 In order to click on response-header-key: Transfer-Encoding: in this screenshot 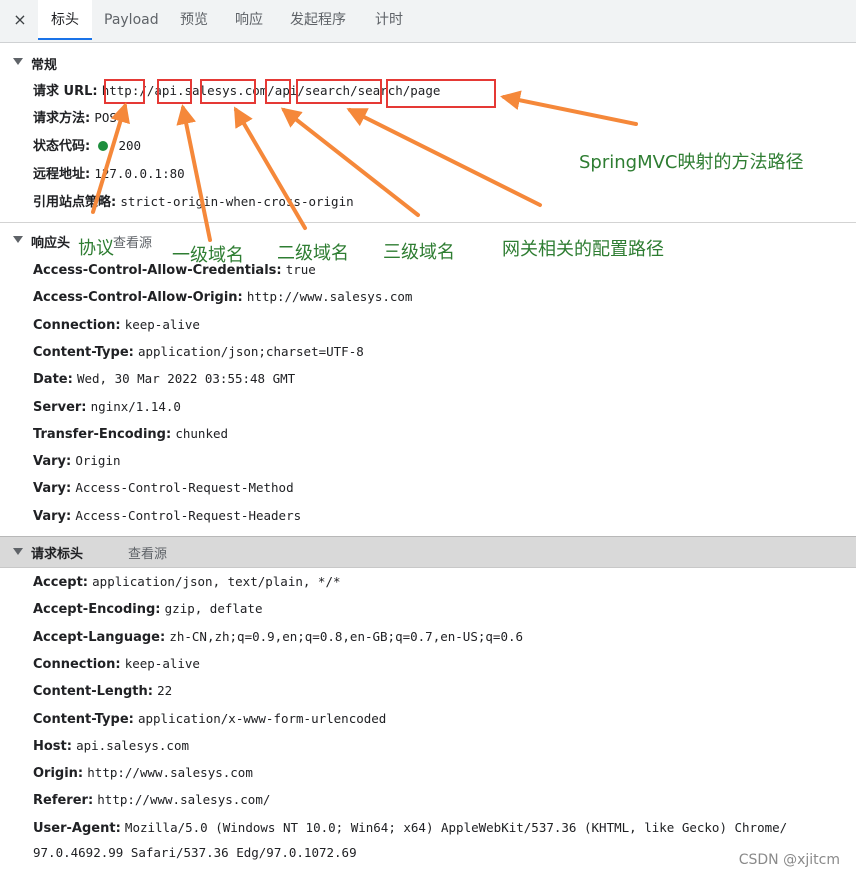, I will do `click(102, 434)`.